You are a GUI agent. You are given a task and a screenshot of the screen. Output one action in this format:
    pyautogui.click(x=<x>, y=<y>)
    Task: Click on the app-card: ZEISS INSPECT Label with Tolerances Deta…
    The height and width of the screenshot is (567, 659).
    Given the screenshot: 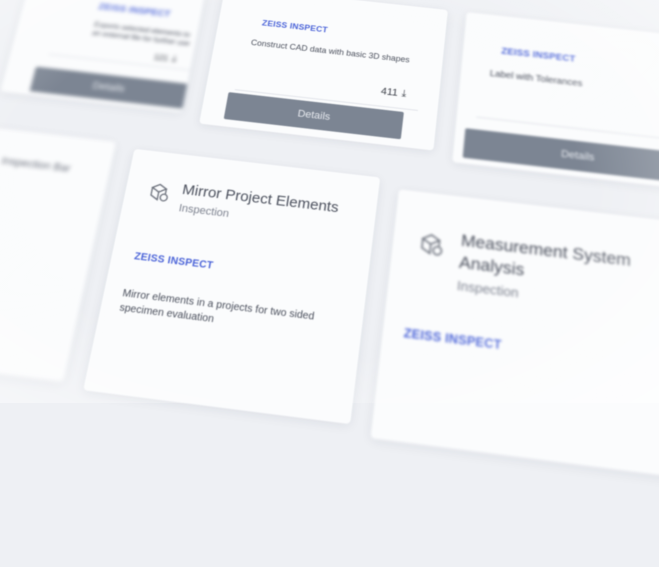 What is the action you would take?
    pyautogui.click(x=555, y=102)
    